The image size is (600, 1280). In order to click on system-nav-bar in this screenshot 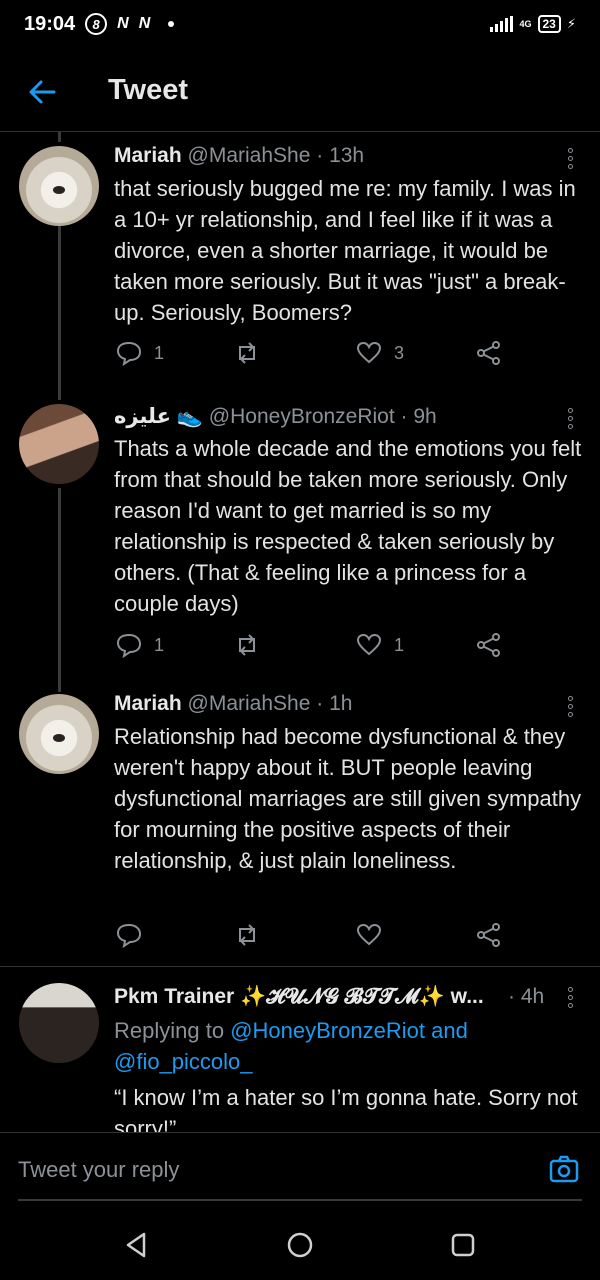, I will do `click(300, 1246)`.